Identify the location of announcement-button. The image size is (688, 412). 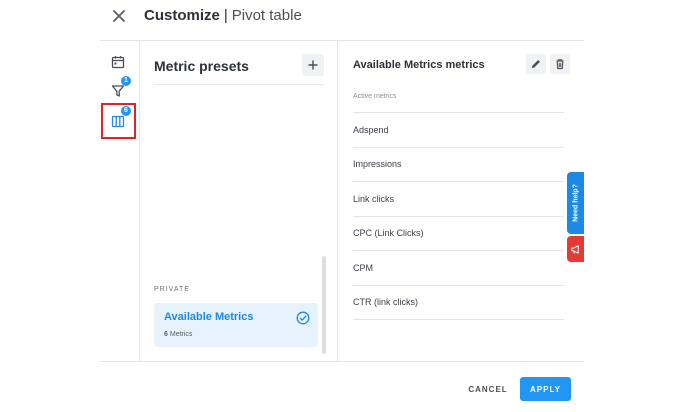
(575, 249).